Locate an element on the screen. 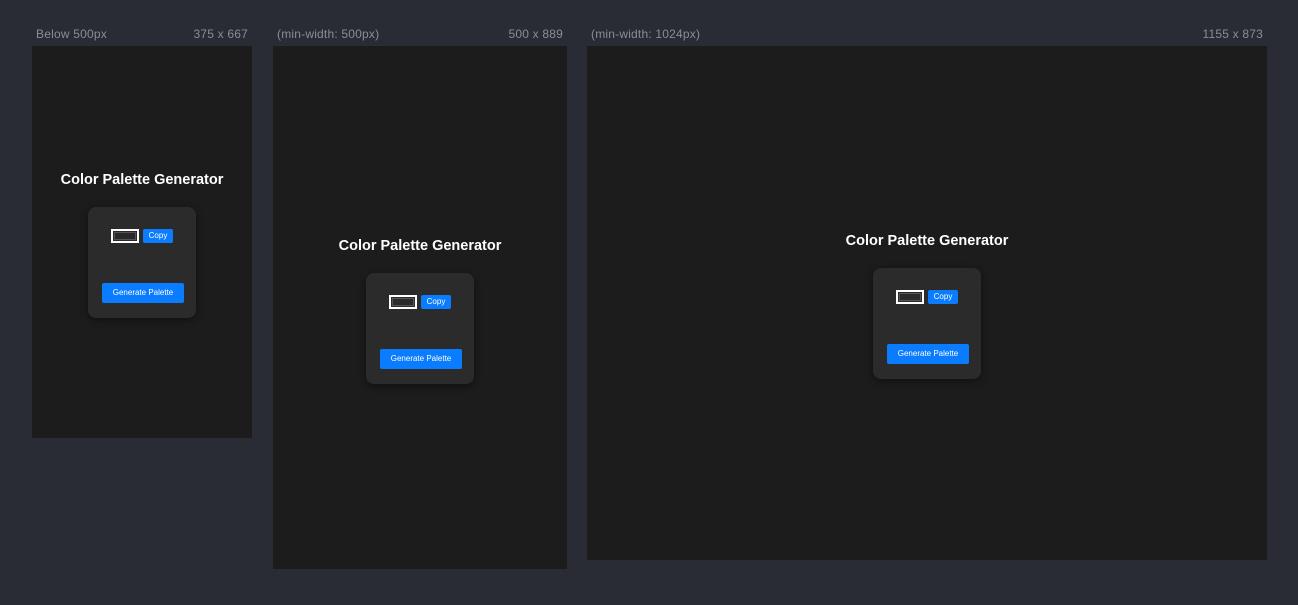 The height and width of the screenshot is (605, 1298). viewport-size-label: 375 x 667 is located at coordinates (220, 34).